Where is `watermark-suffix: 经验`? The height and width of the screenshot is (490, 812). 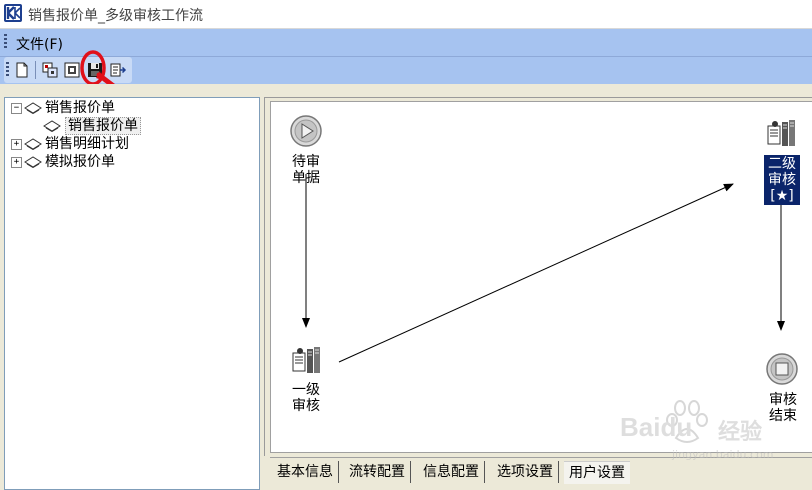
watermark-suffix: 经验 is located at coordinates (740, 432).